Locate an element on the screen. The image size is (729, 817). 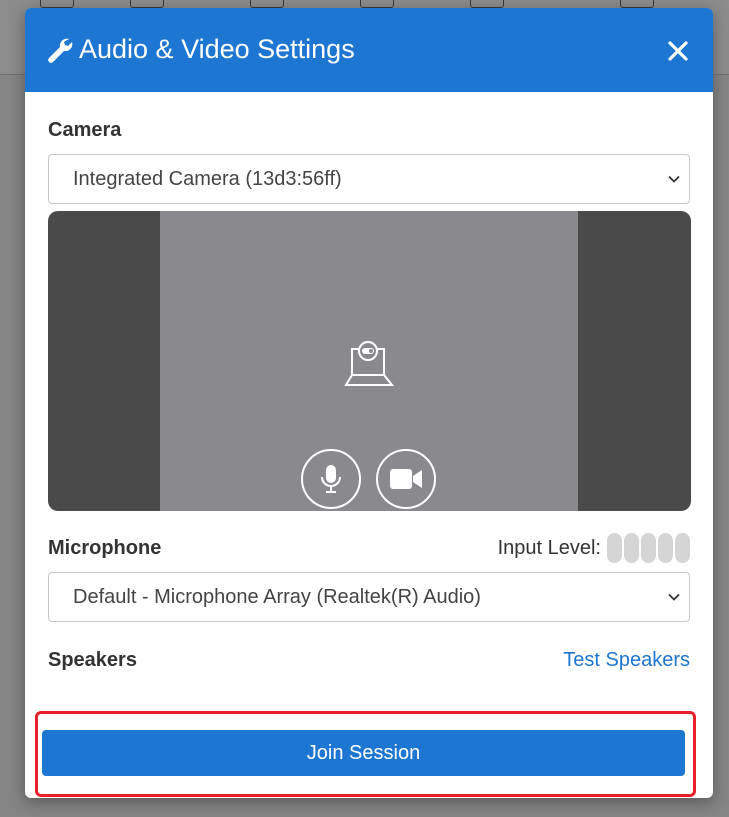
dialog-header: Audio & Video Settings is located at coordinates (369, 50).